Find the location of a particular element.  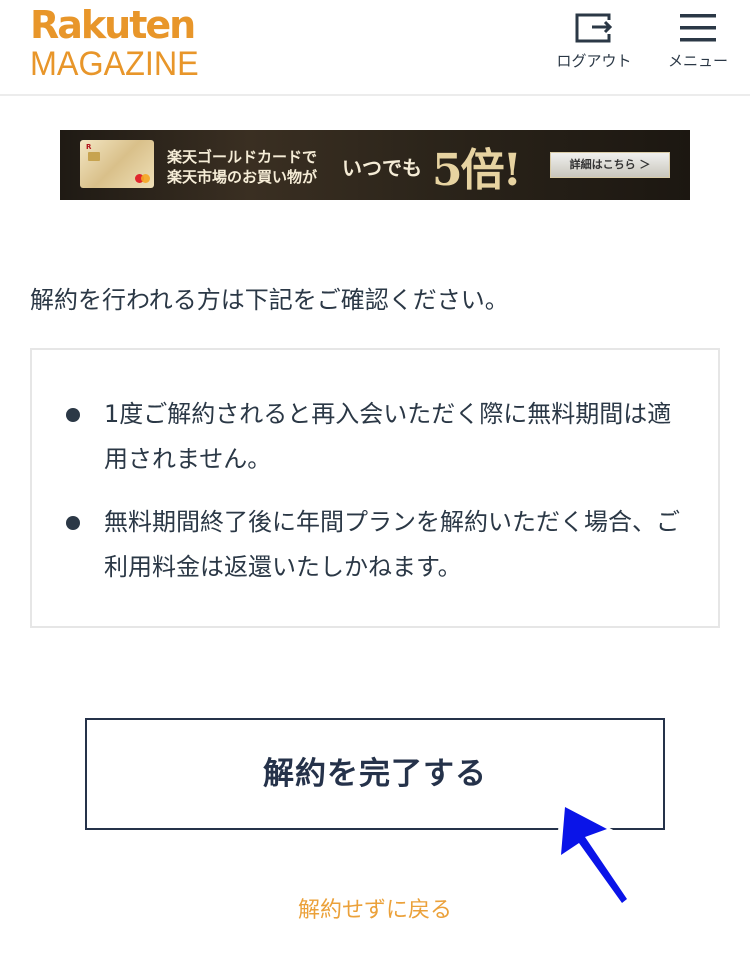

banner-line1: 楽天ゴールドカードで is located at coordinates (242, 157).